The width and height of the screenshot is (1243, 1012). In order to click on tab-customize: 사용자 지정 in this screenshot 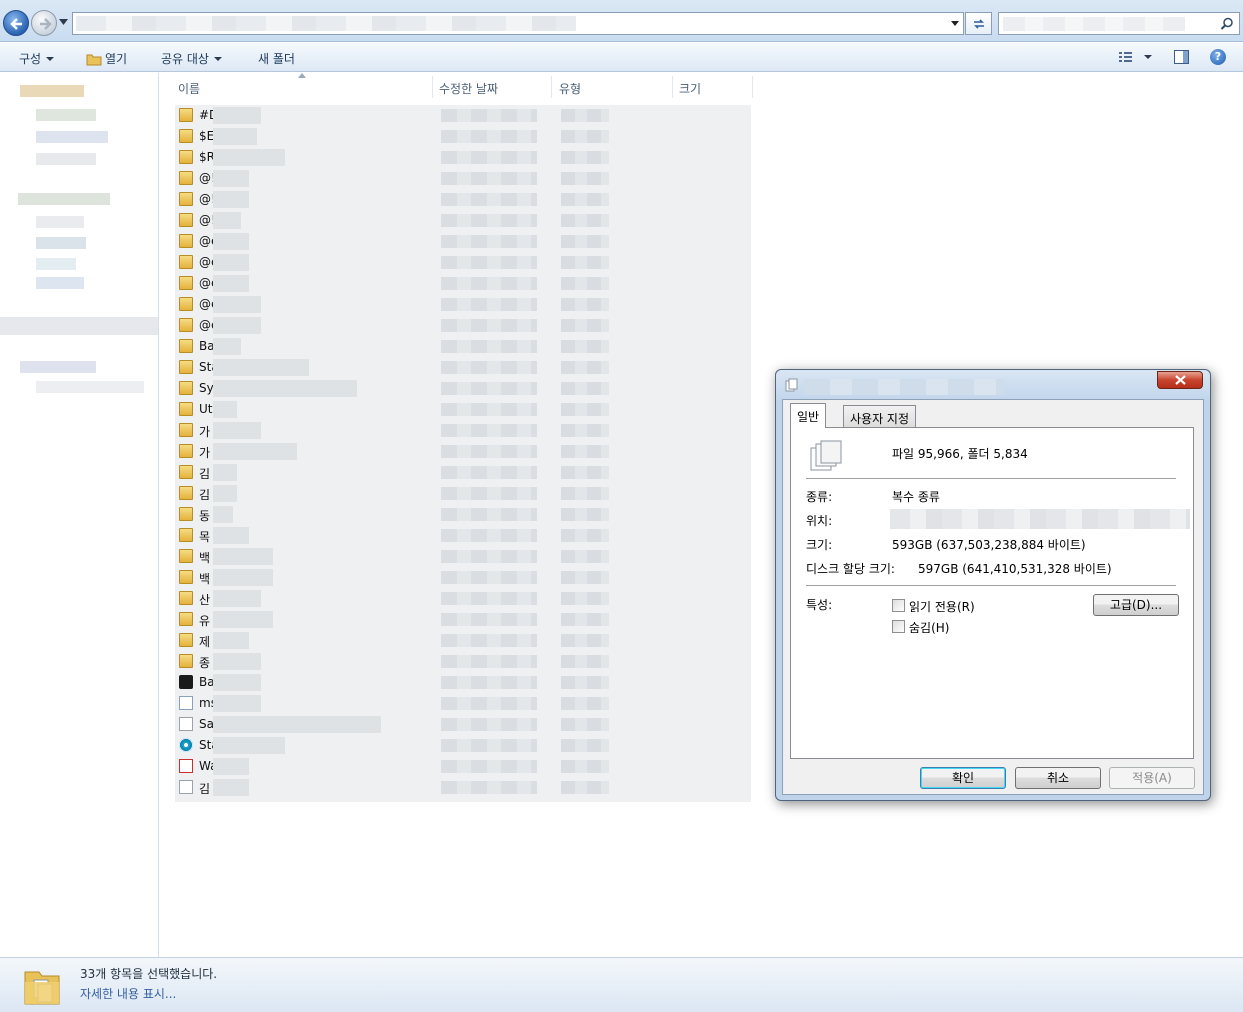, I will do `click(880, 416)`.